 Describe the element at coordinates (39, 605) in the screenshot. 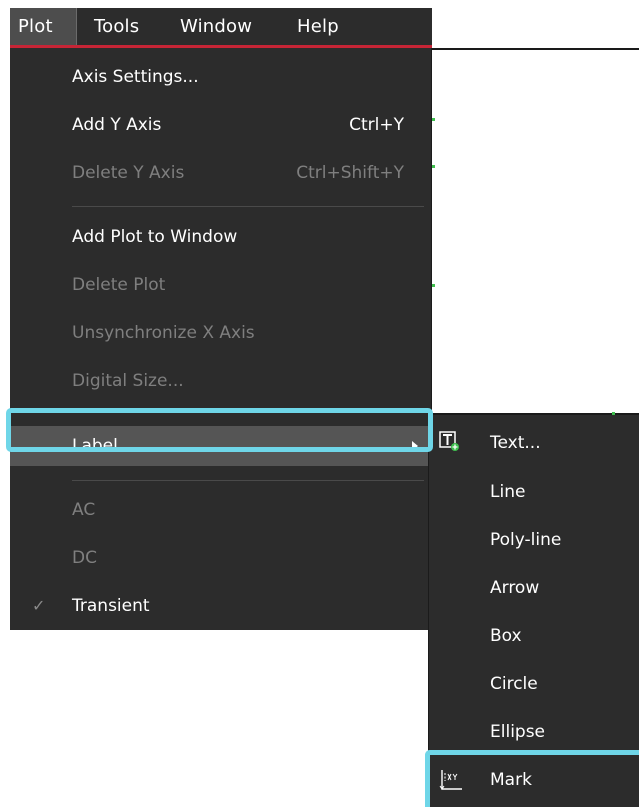

I see `checkmark-icon: ✓` at that location.